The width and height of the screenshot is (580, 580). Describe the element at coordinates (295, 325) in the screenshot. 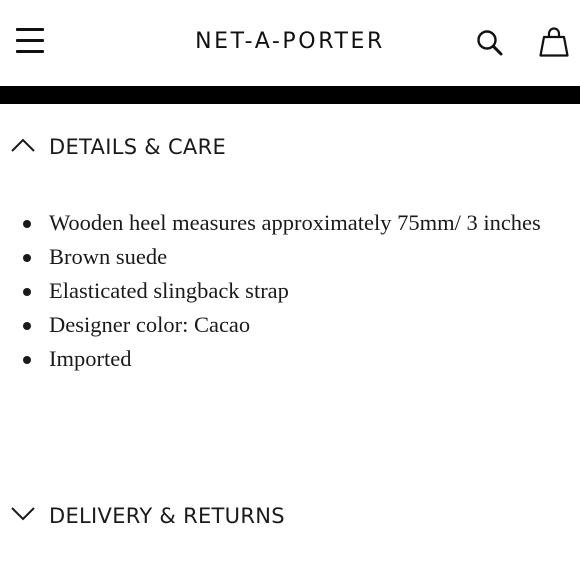

I see `list-item: Designer color: Cacao` at that location.